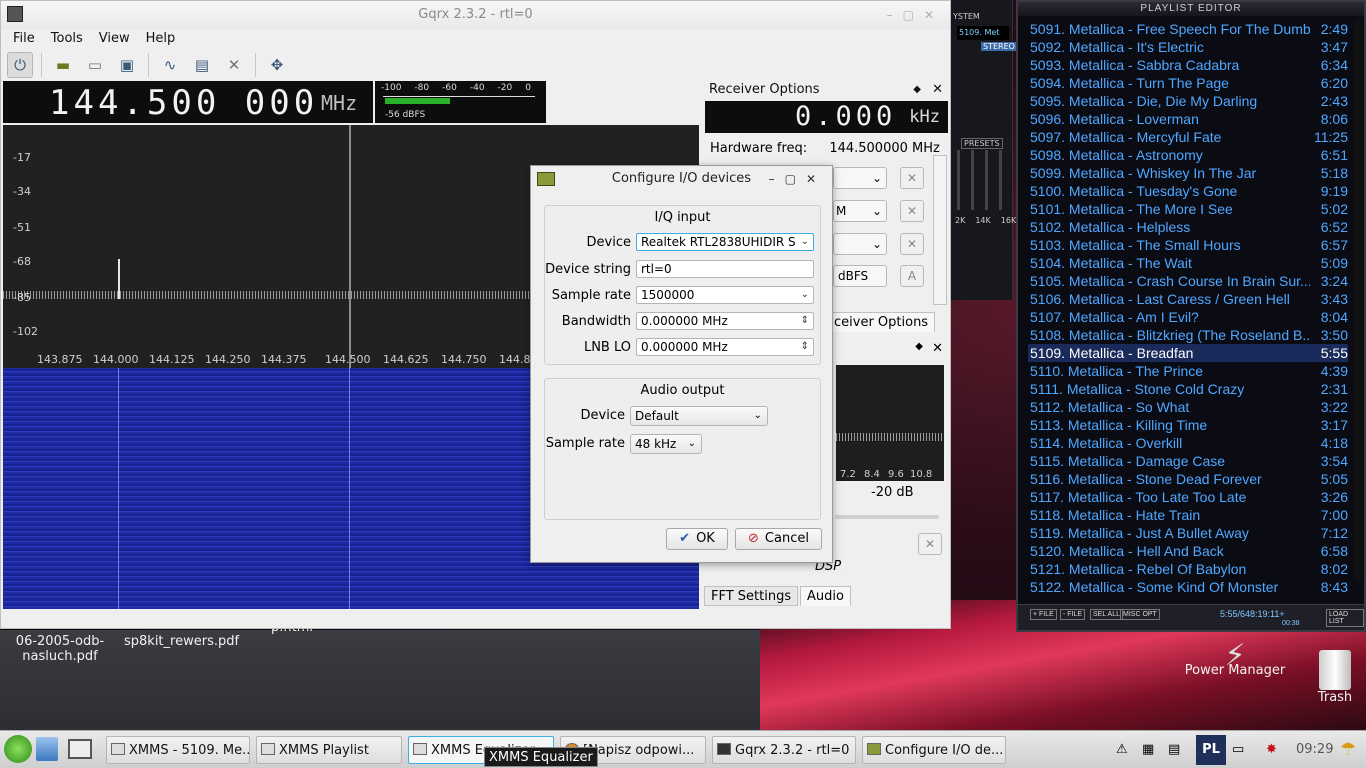 The width and height of the screenshot is (1366, 768). I want to click on audio-fft-plot: 7.2 8.4 9.6 10.8, so click(890, 423).